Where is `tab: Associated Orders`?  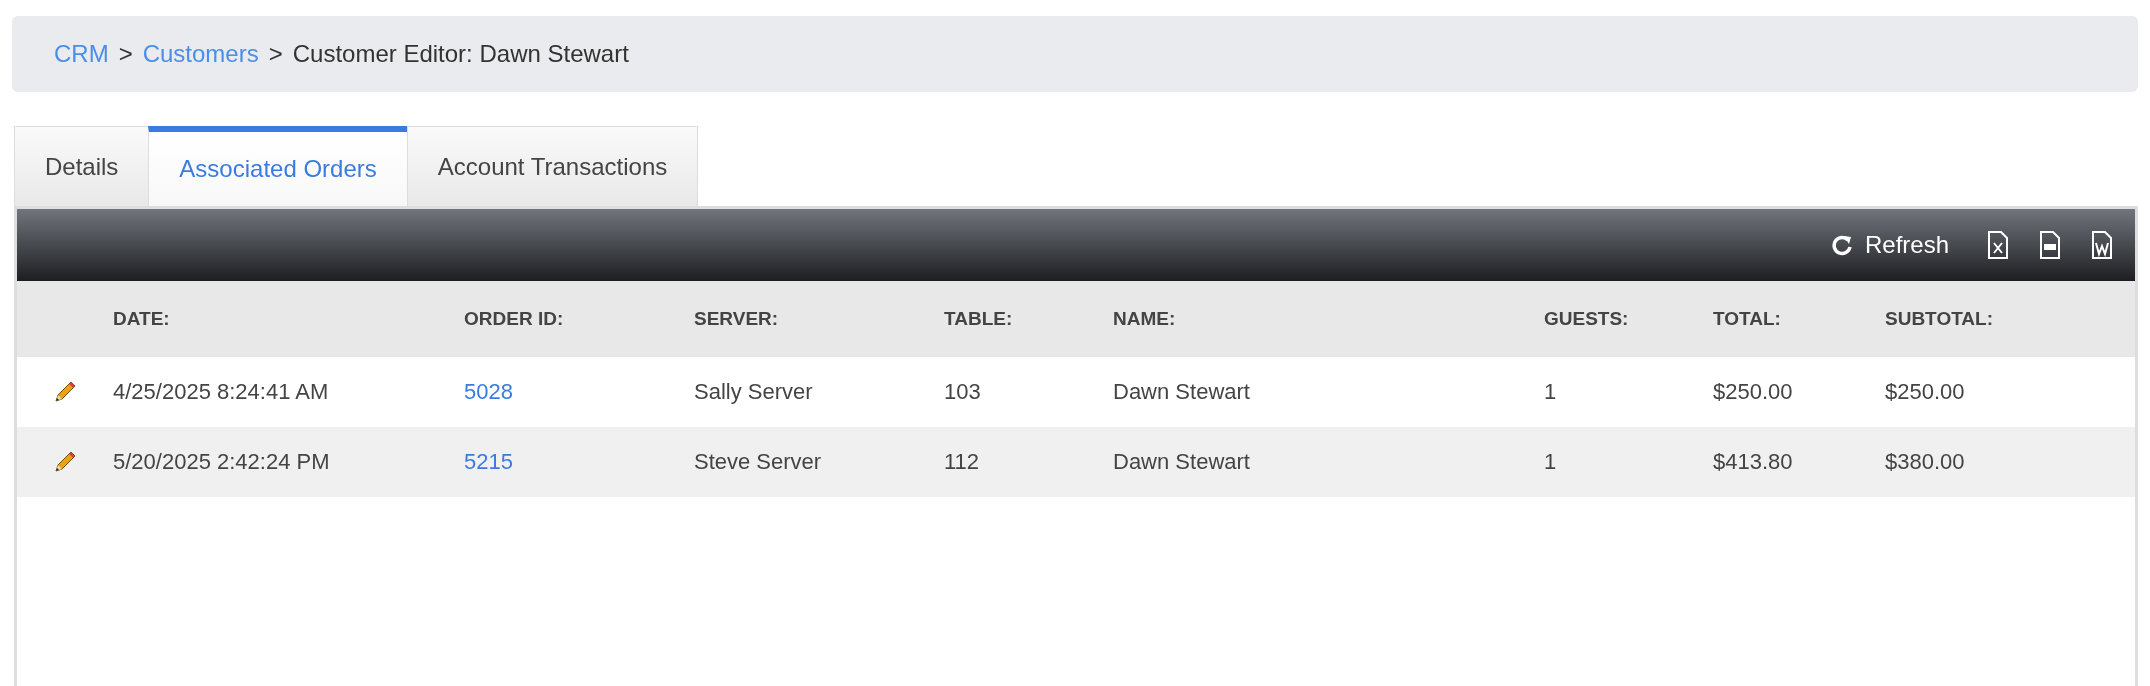
tab: Associated Orders is located at coordinates (278, 166).